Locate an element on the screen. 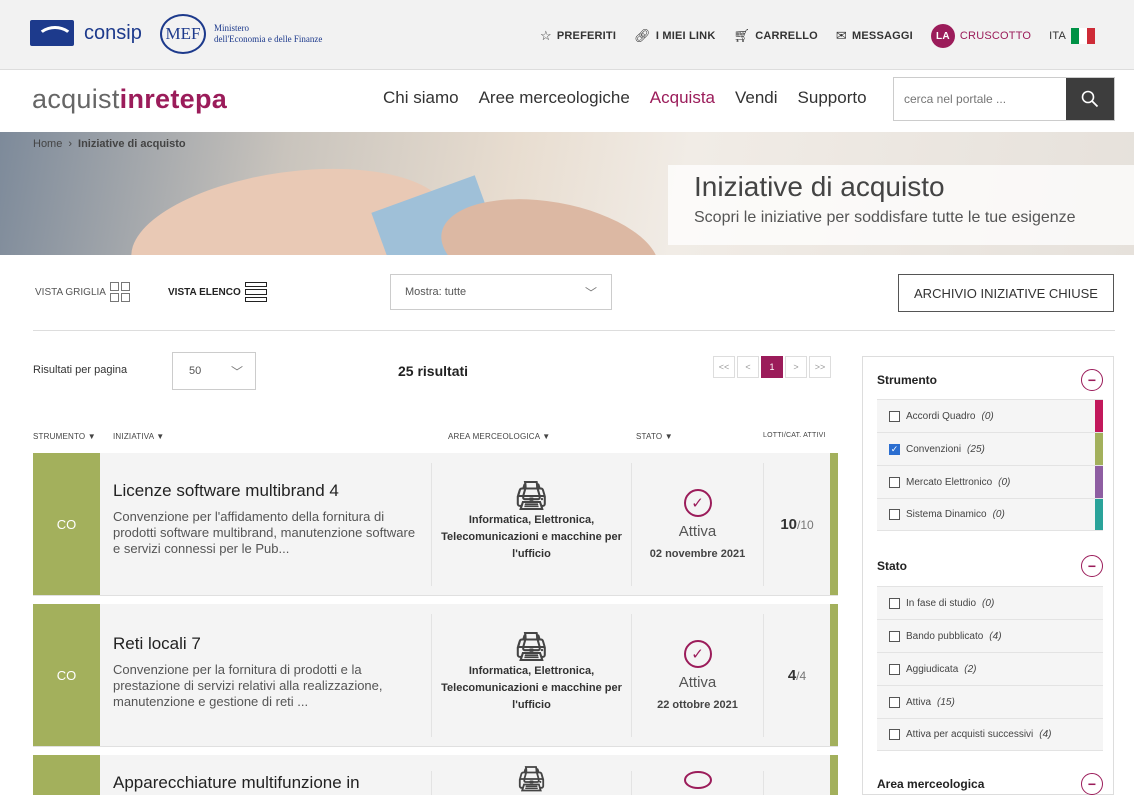 The width and height of the screenshot is (1134, 795). mostra-select: Mostra: tutte ﹀ is located at coordinates (501, 292).